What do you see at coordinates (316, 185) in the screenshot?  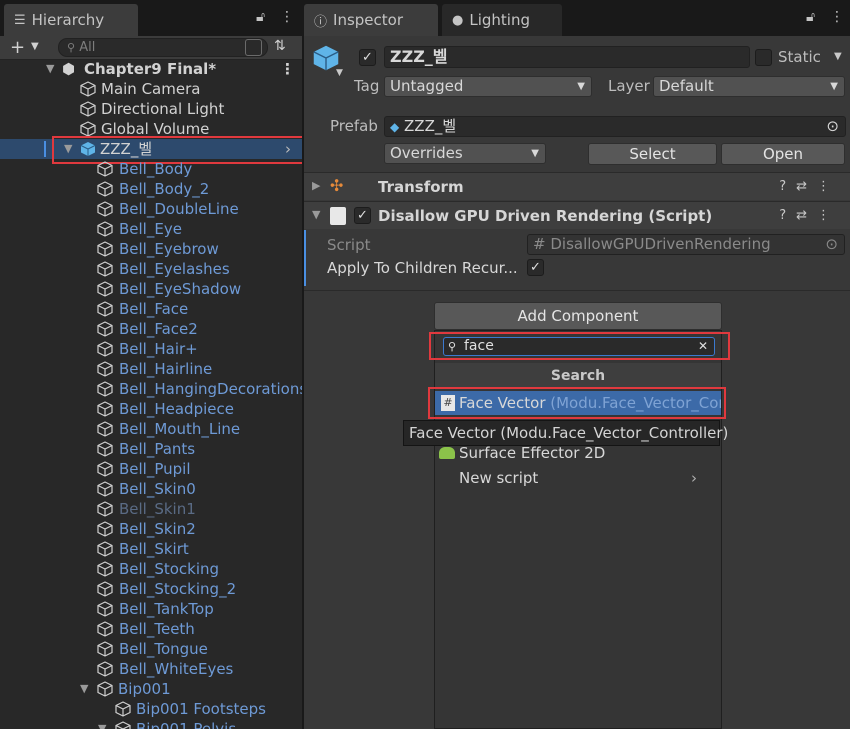 I see `collapse-arrow-icon: ▶` at bounding box center [316, 185].